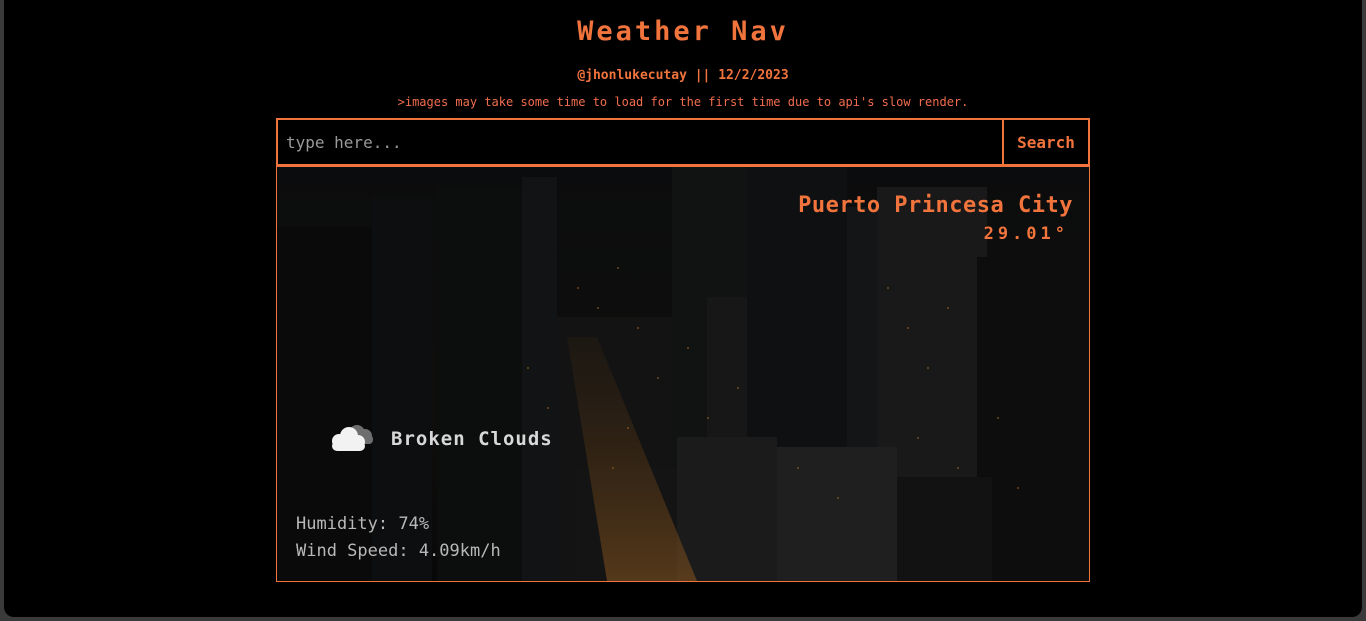 The height and width of the screenshot is (621, 1366). I want to click on search-bar: Search, so click(683, 142).